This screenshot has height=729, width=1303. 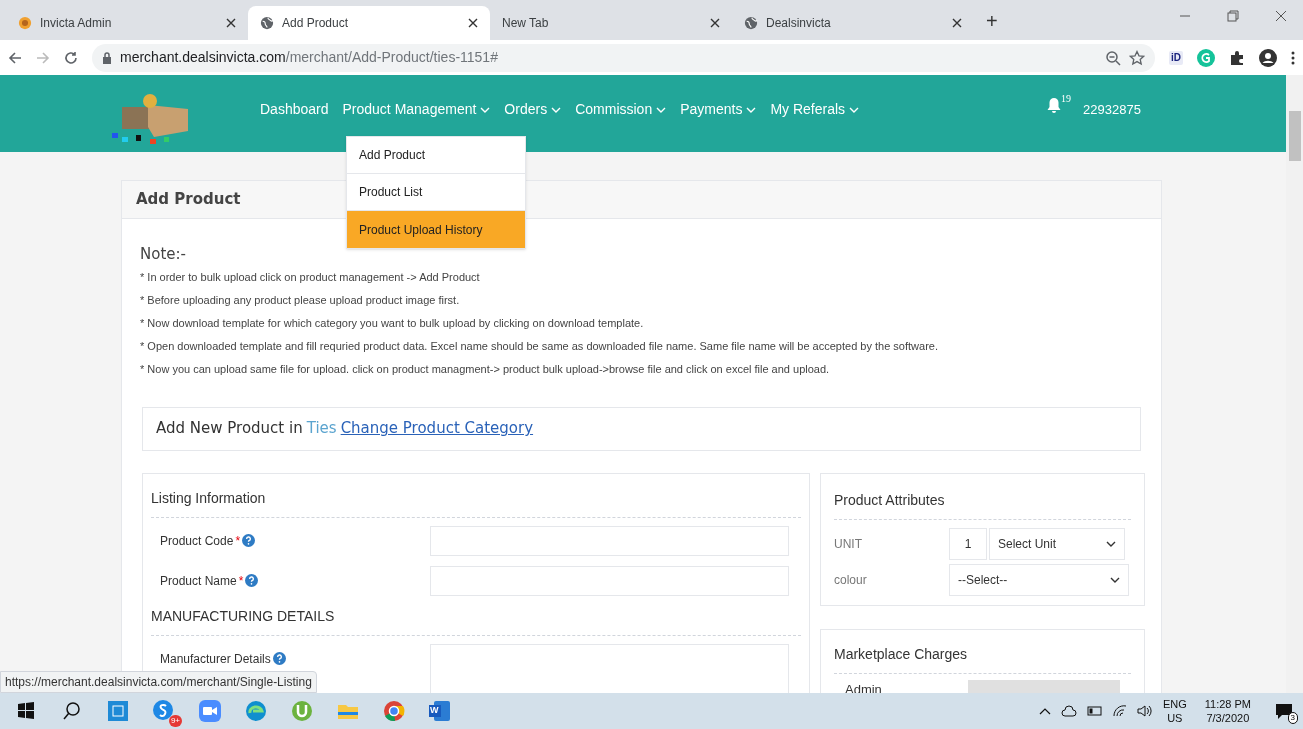 I want to click on clock-time: 11:28 PM, so click(x=1227, y=704).